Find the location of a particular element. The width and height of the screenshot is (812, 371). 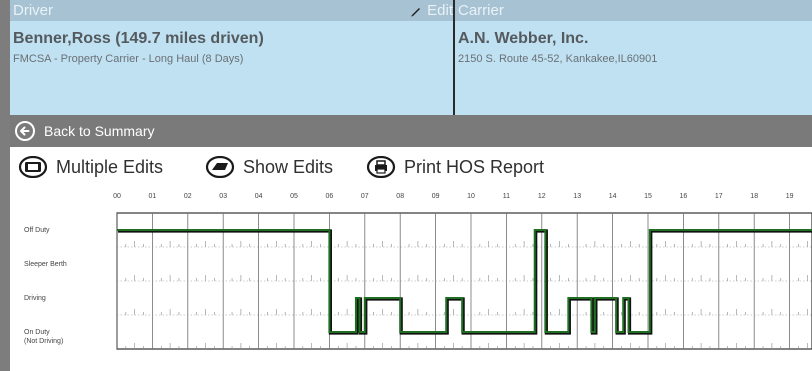

hour-tick-label: 01 is located at coordinates (153, 196).